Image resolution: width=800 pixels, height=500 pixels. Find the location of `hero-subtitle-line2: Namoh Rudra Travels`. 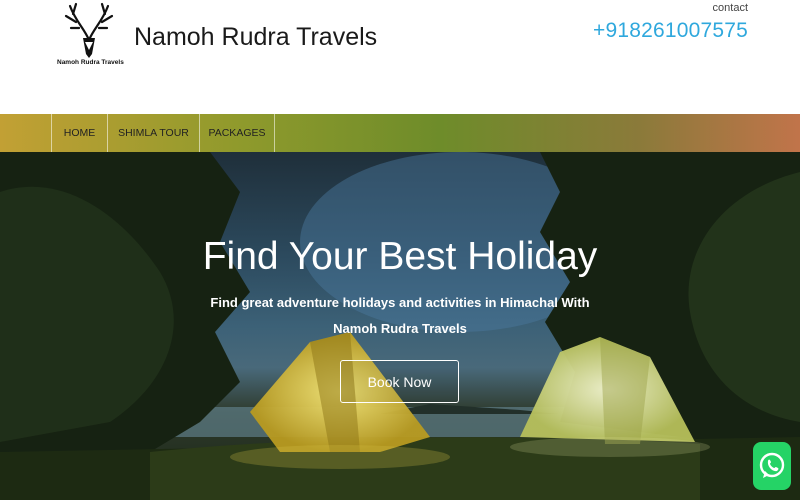

hero-subtitle-line2: Namoh Rudra Travels is located at coordinates (400, 328).